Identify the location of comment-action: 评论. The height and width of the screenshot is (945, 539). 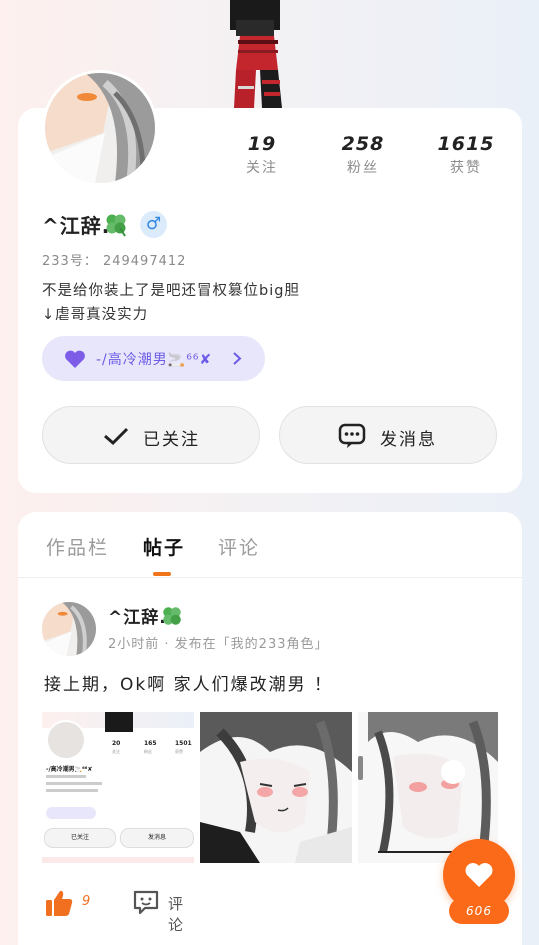
(157, 911).